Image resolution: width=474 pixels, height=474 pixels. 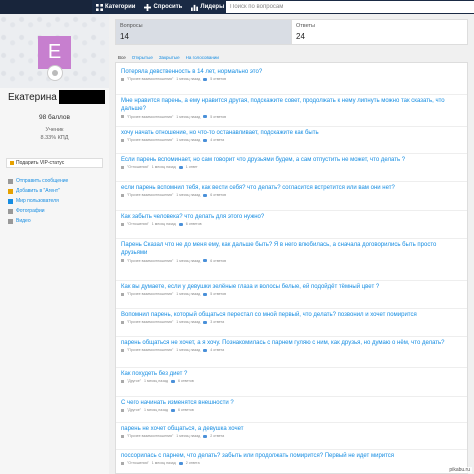 What do you see at coordinates (10, 201) in the screenshot?
I see `world-icon` at bounding box center [10, 201].